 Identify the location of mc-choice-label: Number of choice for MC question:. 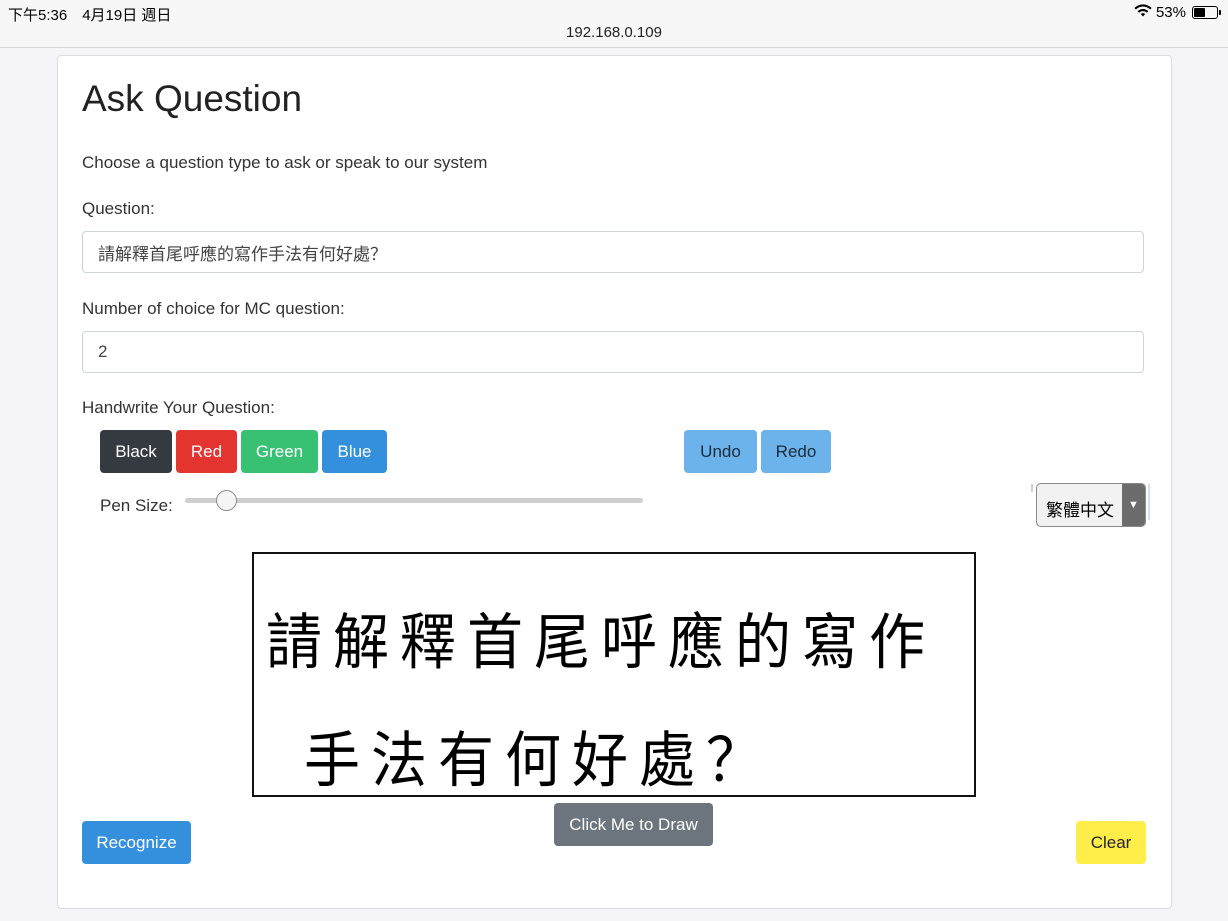
(213, 308).